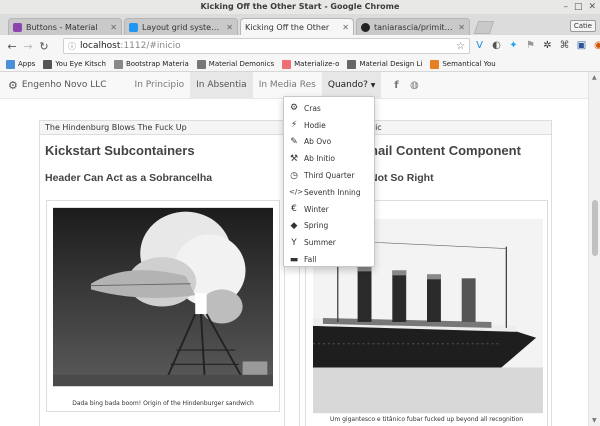 The height and width of the screenshot is (426, 600). I want to click on nav-in-principio: In Principio, so click(160, 85).